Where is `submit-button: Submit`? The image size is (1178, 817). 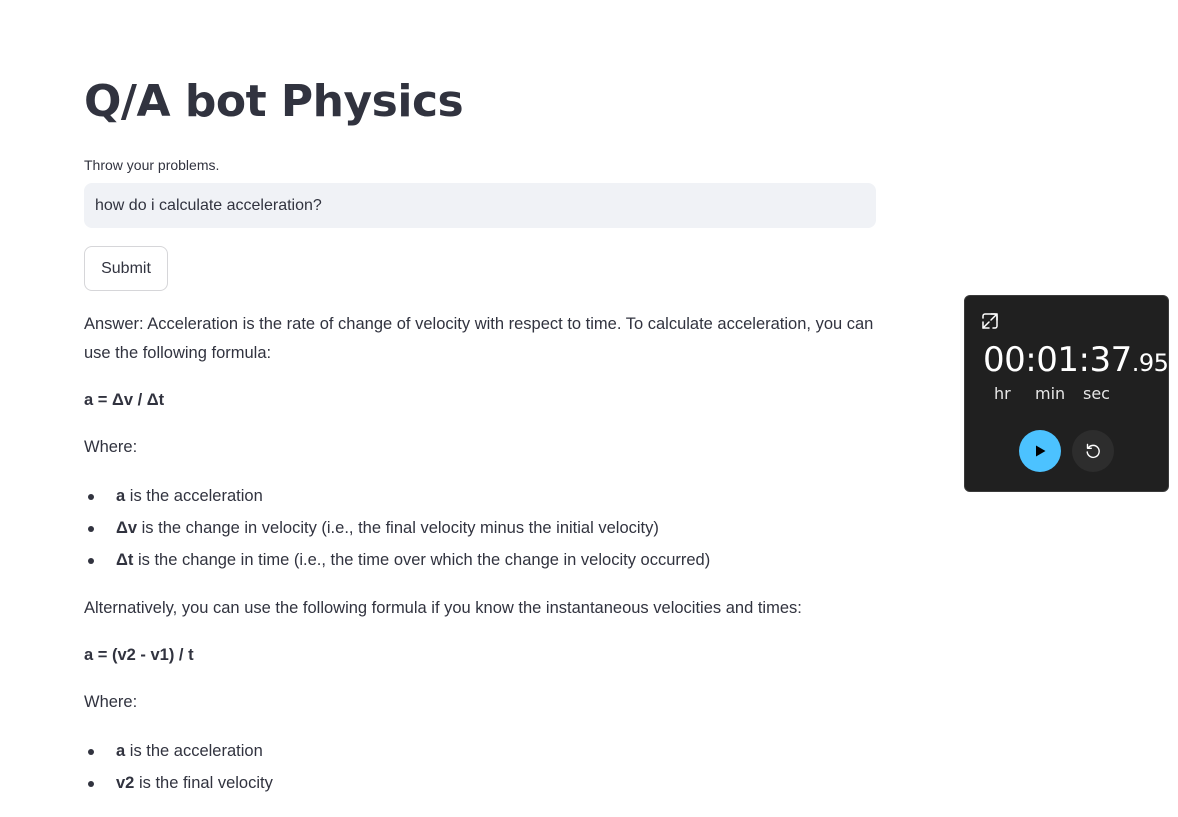 submit-button: Submit is located at coordinates (126, 268).